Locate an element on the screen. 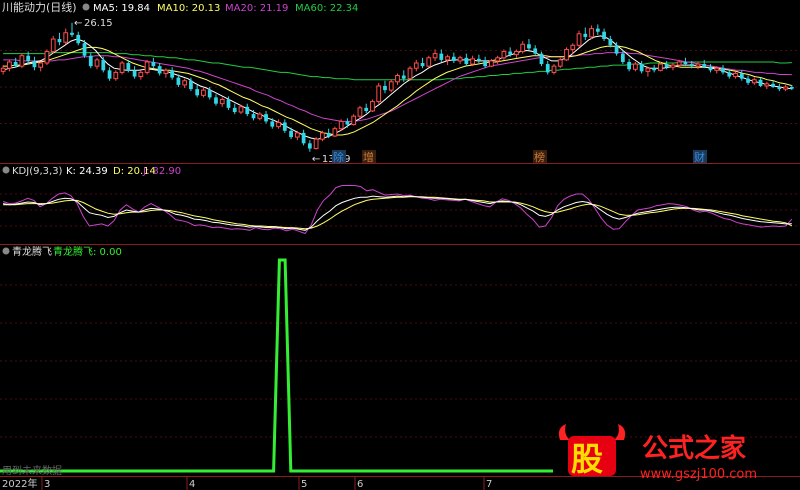 The height and width of the screenshot is (490, 800). event-tag-list: 榜 is located at coordinates (539, 157).